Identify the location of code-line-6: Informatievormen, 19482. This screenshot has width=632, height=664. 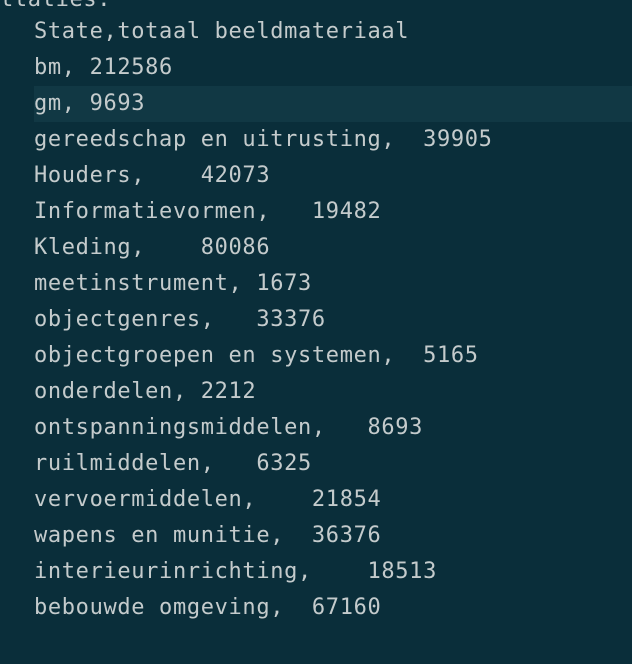
(333, 212).